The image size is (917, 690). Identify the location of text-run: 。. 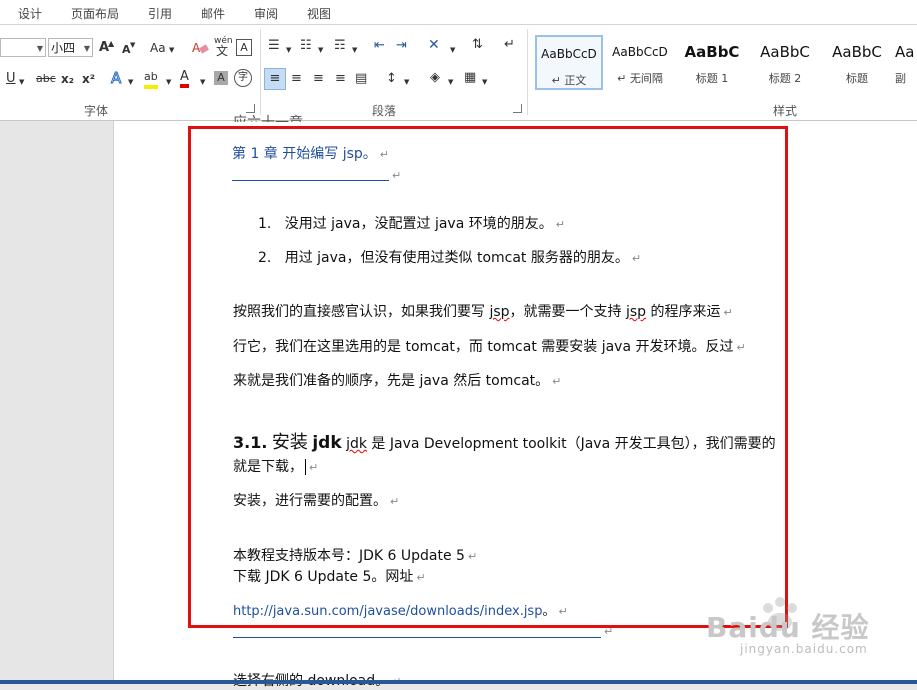
(549, 611).